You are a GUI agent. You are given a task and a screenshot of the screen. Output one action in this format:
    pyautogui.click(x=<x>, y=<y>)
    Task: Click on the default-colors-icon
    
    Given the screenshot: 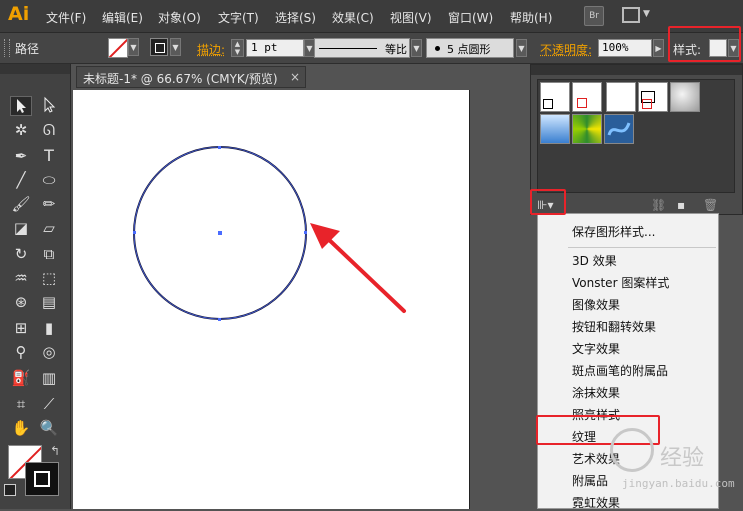 What is the action you would take?
    pyautogui.click(x=10, y=490)
    